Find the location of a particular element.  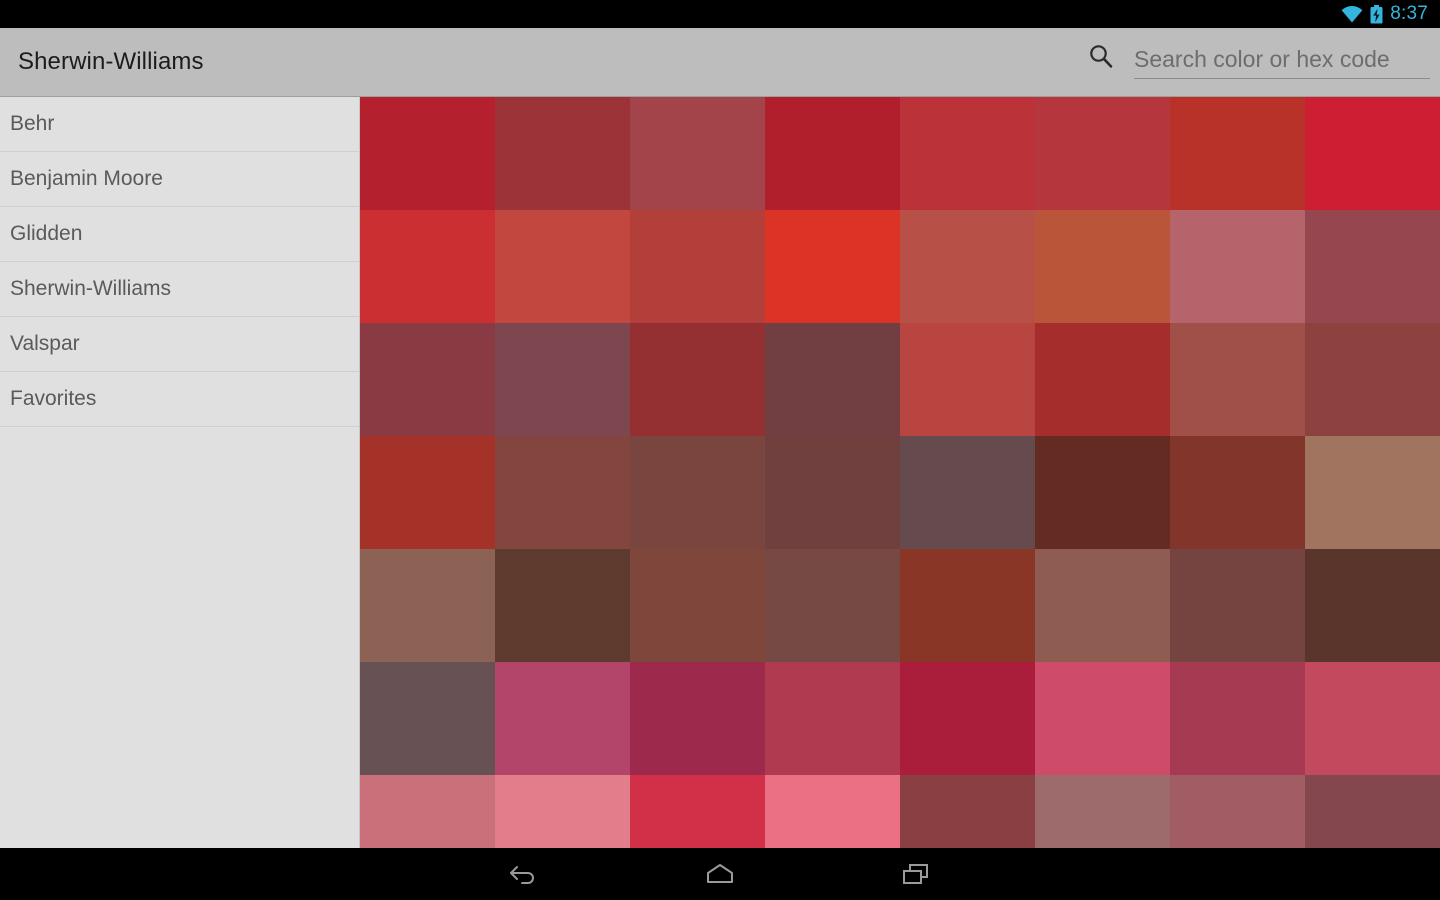

sidebar-item-label: Valspar is located at coordinates (45, 343).